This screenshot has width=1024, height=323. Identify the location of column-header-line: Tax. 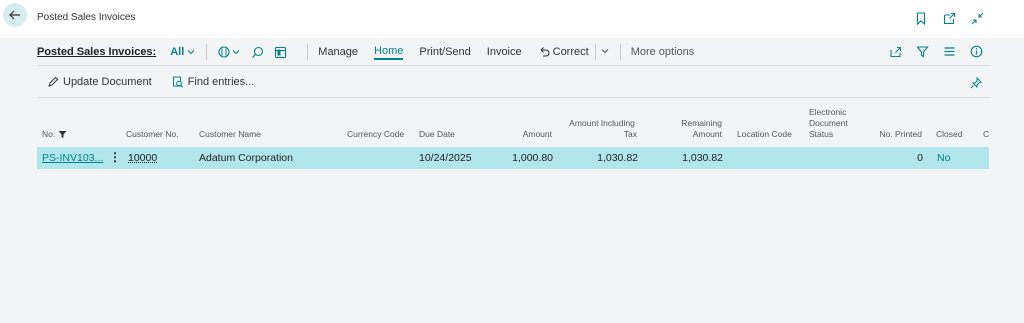
(630, 134).